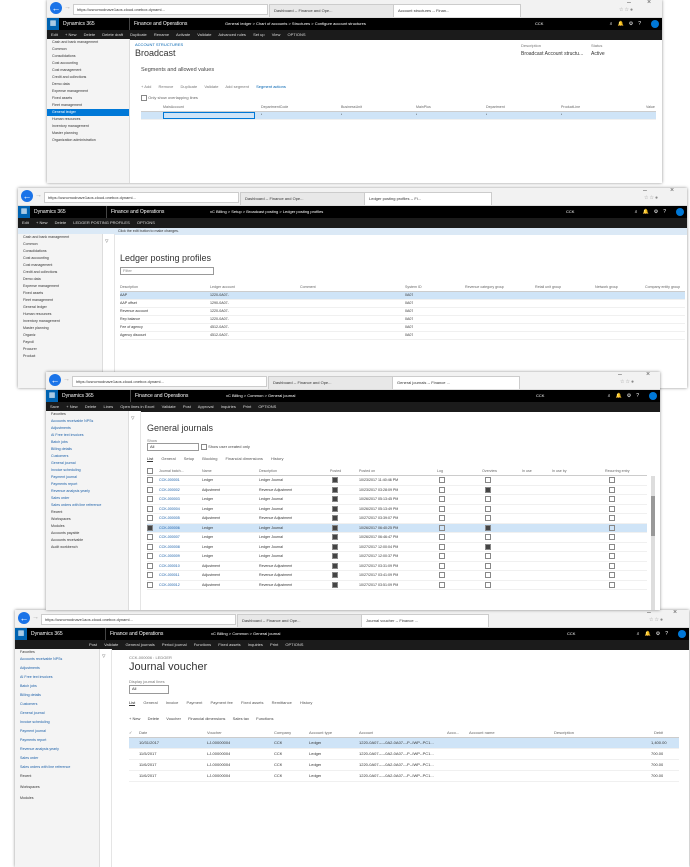 The height and width of the screenshot is (867, 690). I want to click on action-print: Print, so click(247, 406).